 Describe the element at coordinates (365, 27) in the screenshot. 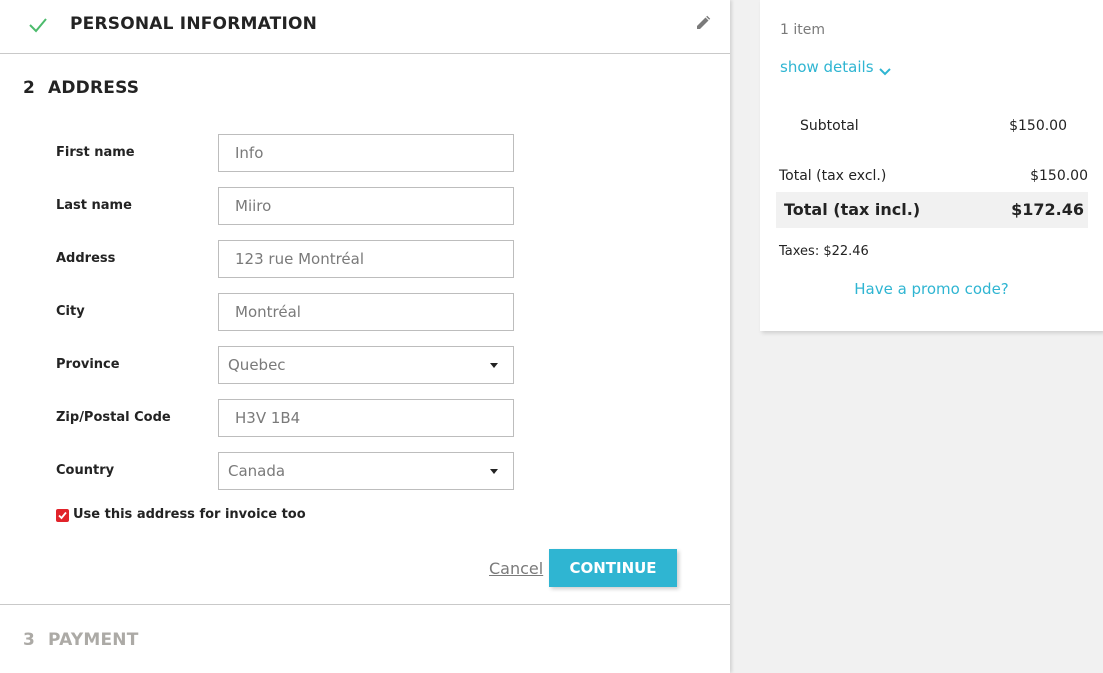

I see `step-personal-information: Personal Information` at that location.